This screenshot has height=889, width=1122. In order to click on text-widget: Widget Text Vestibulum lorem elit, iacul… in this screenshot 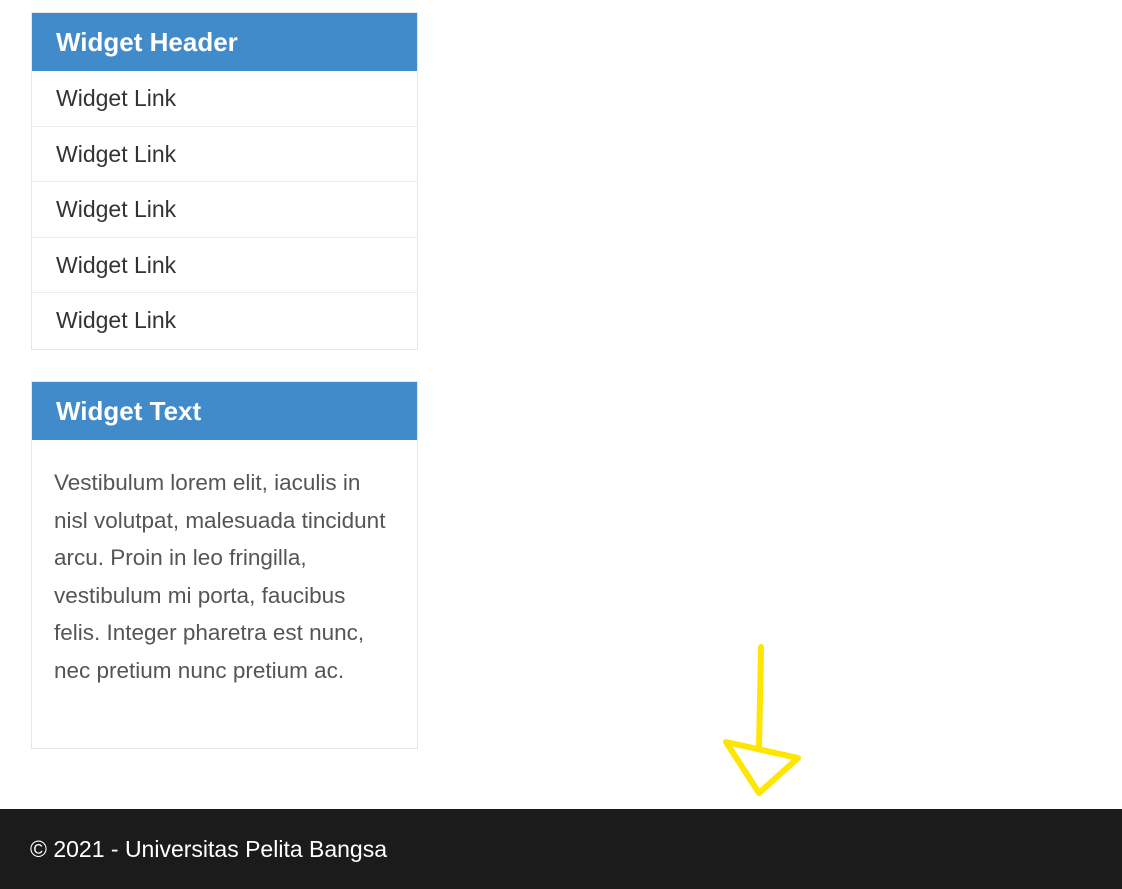, I will do `click(224, 565)`.